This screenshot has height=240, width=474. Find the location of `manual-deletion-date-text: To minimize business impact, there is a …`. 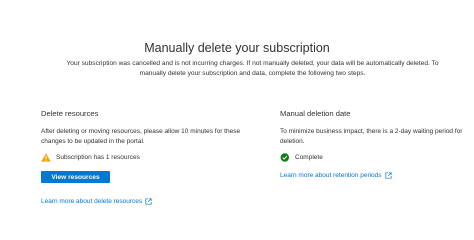

manual-deletion-date-text: To minimize business impact, there is a … is located at coordinates (371, 136).